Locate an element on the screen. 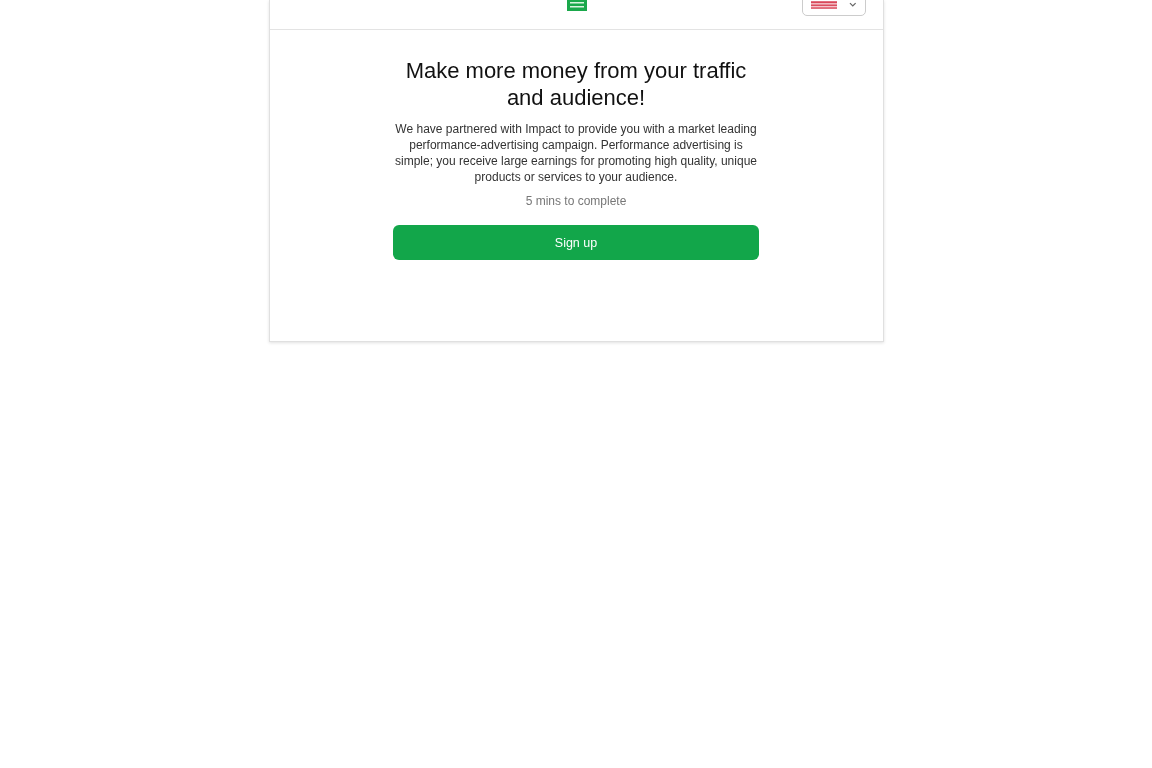 Image resolution: width=1152 pixels, height=768 pixels. chevron-icon is located at coordinates (852, 5).